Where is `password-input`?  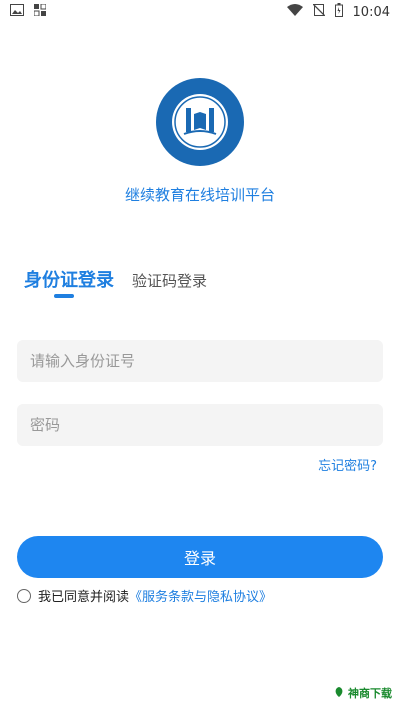 password-input is located at coordinates (200, 425).